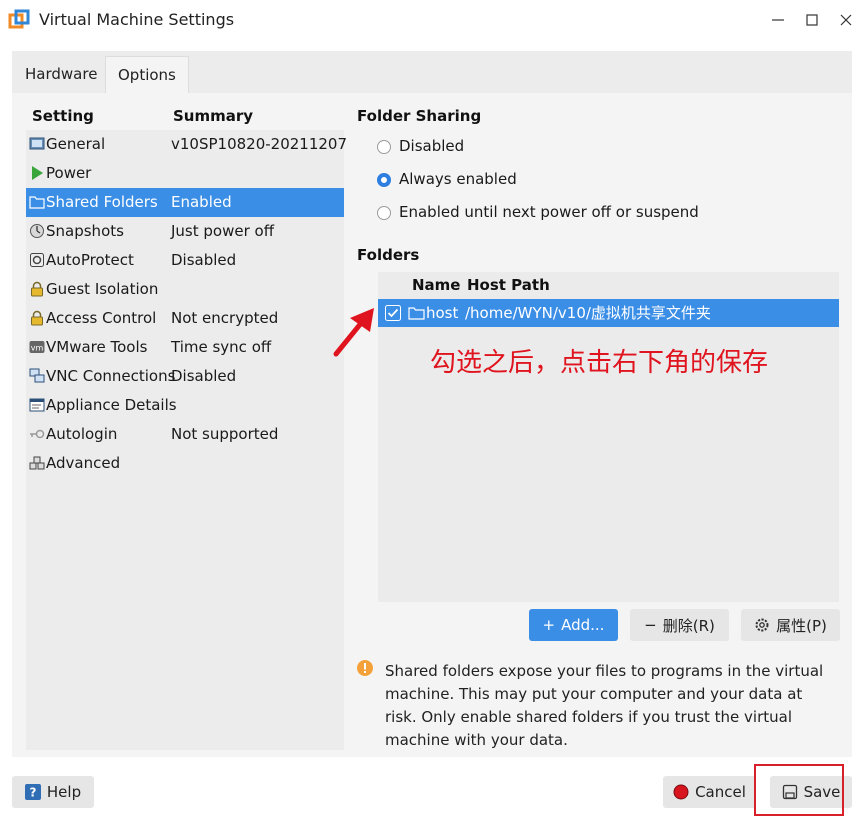  What do you see at coordinates (384, 213) in the screenshot?
I see `radio-enabled-until-power-off` at bounding box center [384, 213].